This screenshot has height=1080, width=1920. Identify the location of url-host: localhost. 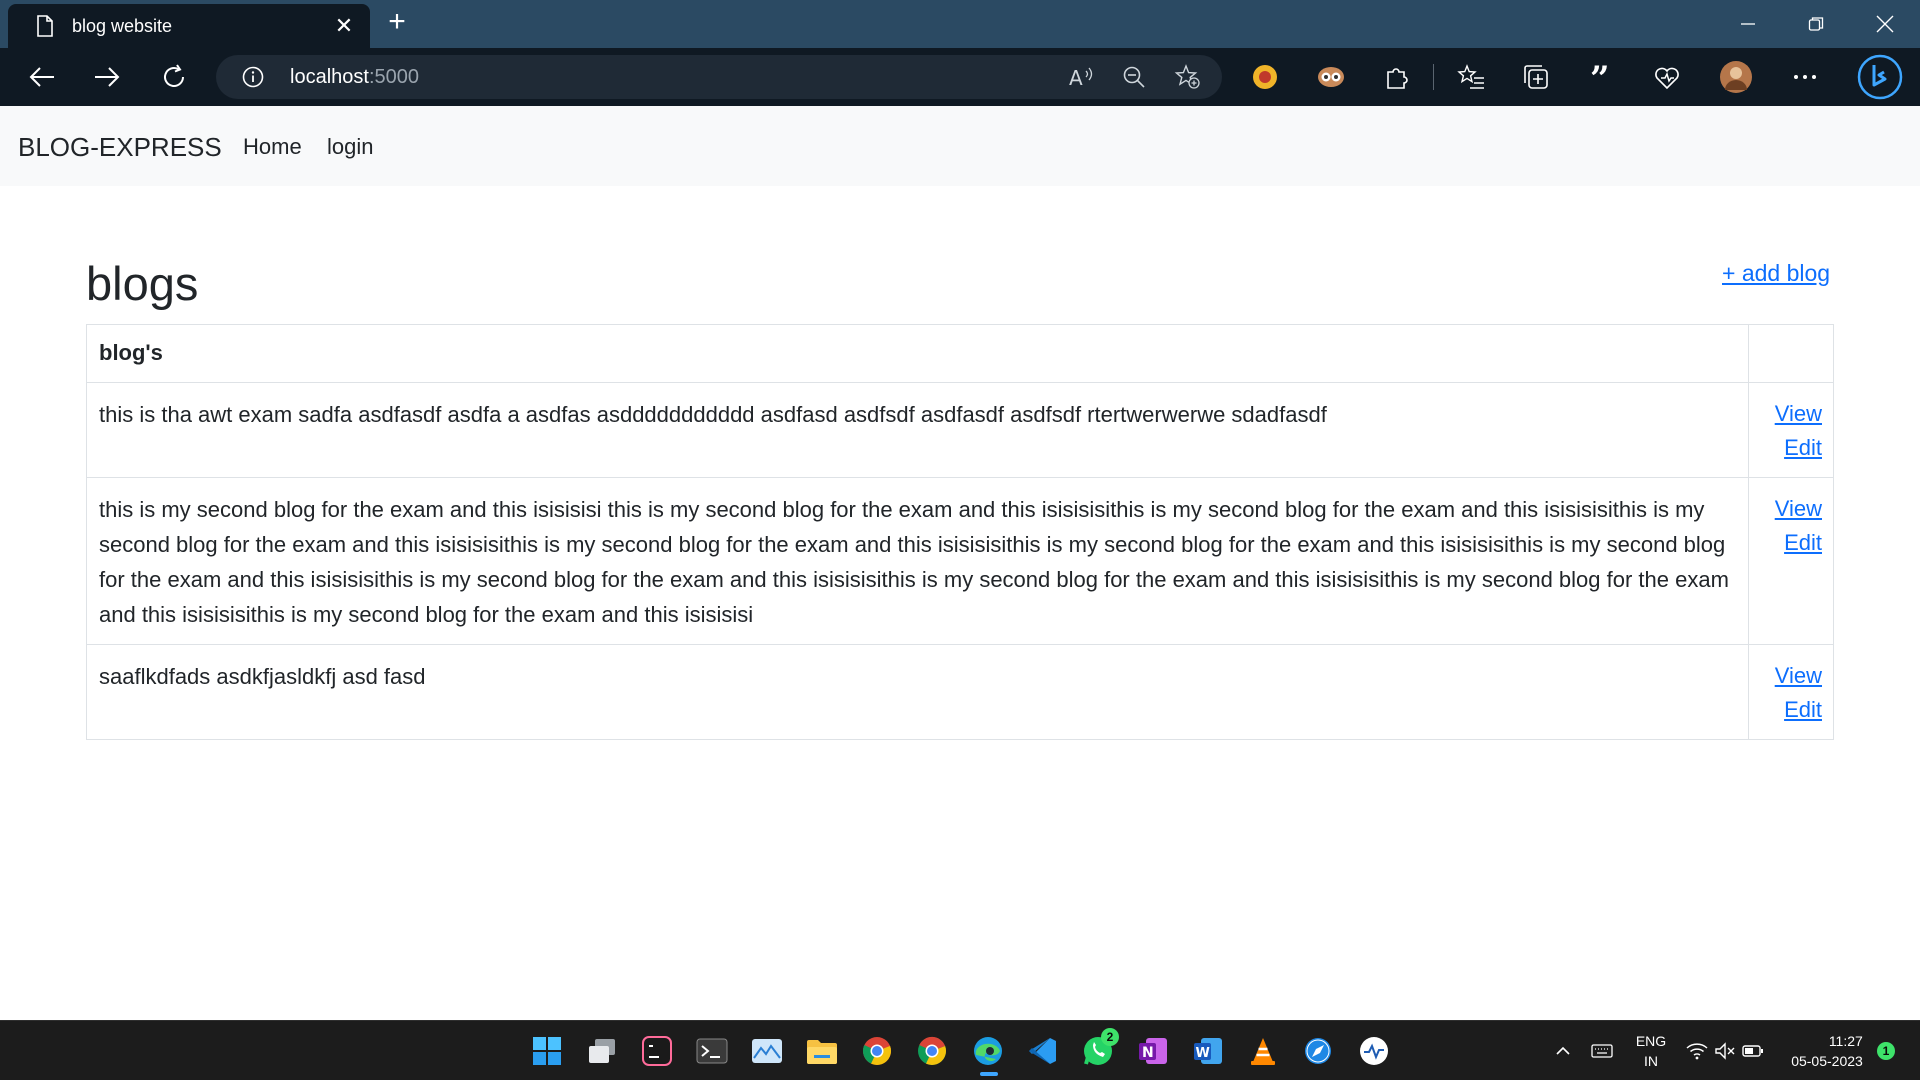
(329, 77).